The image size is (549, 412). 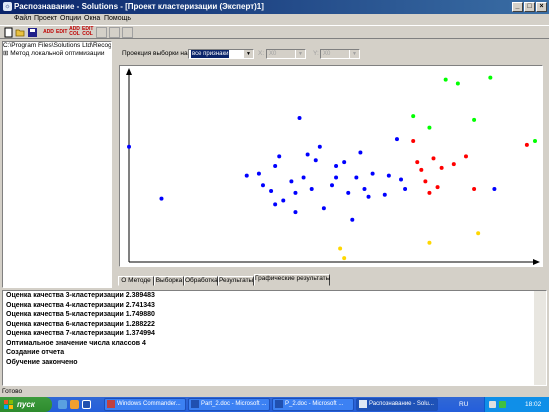 I want to click on open-folder-icon, so click(x=20, y=32).